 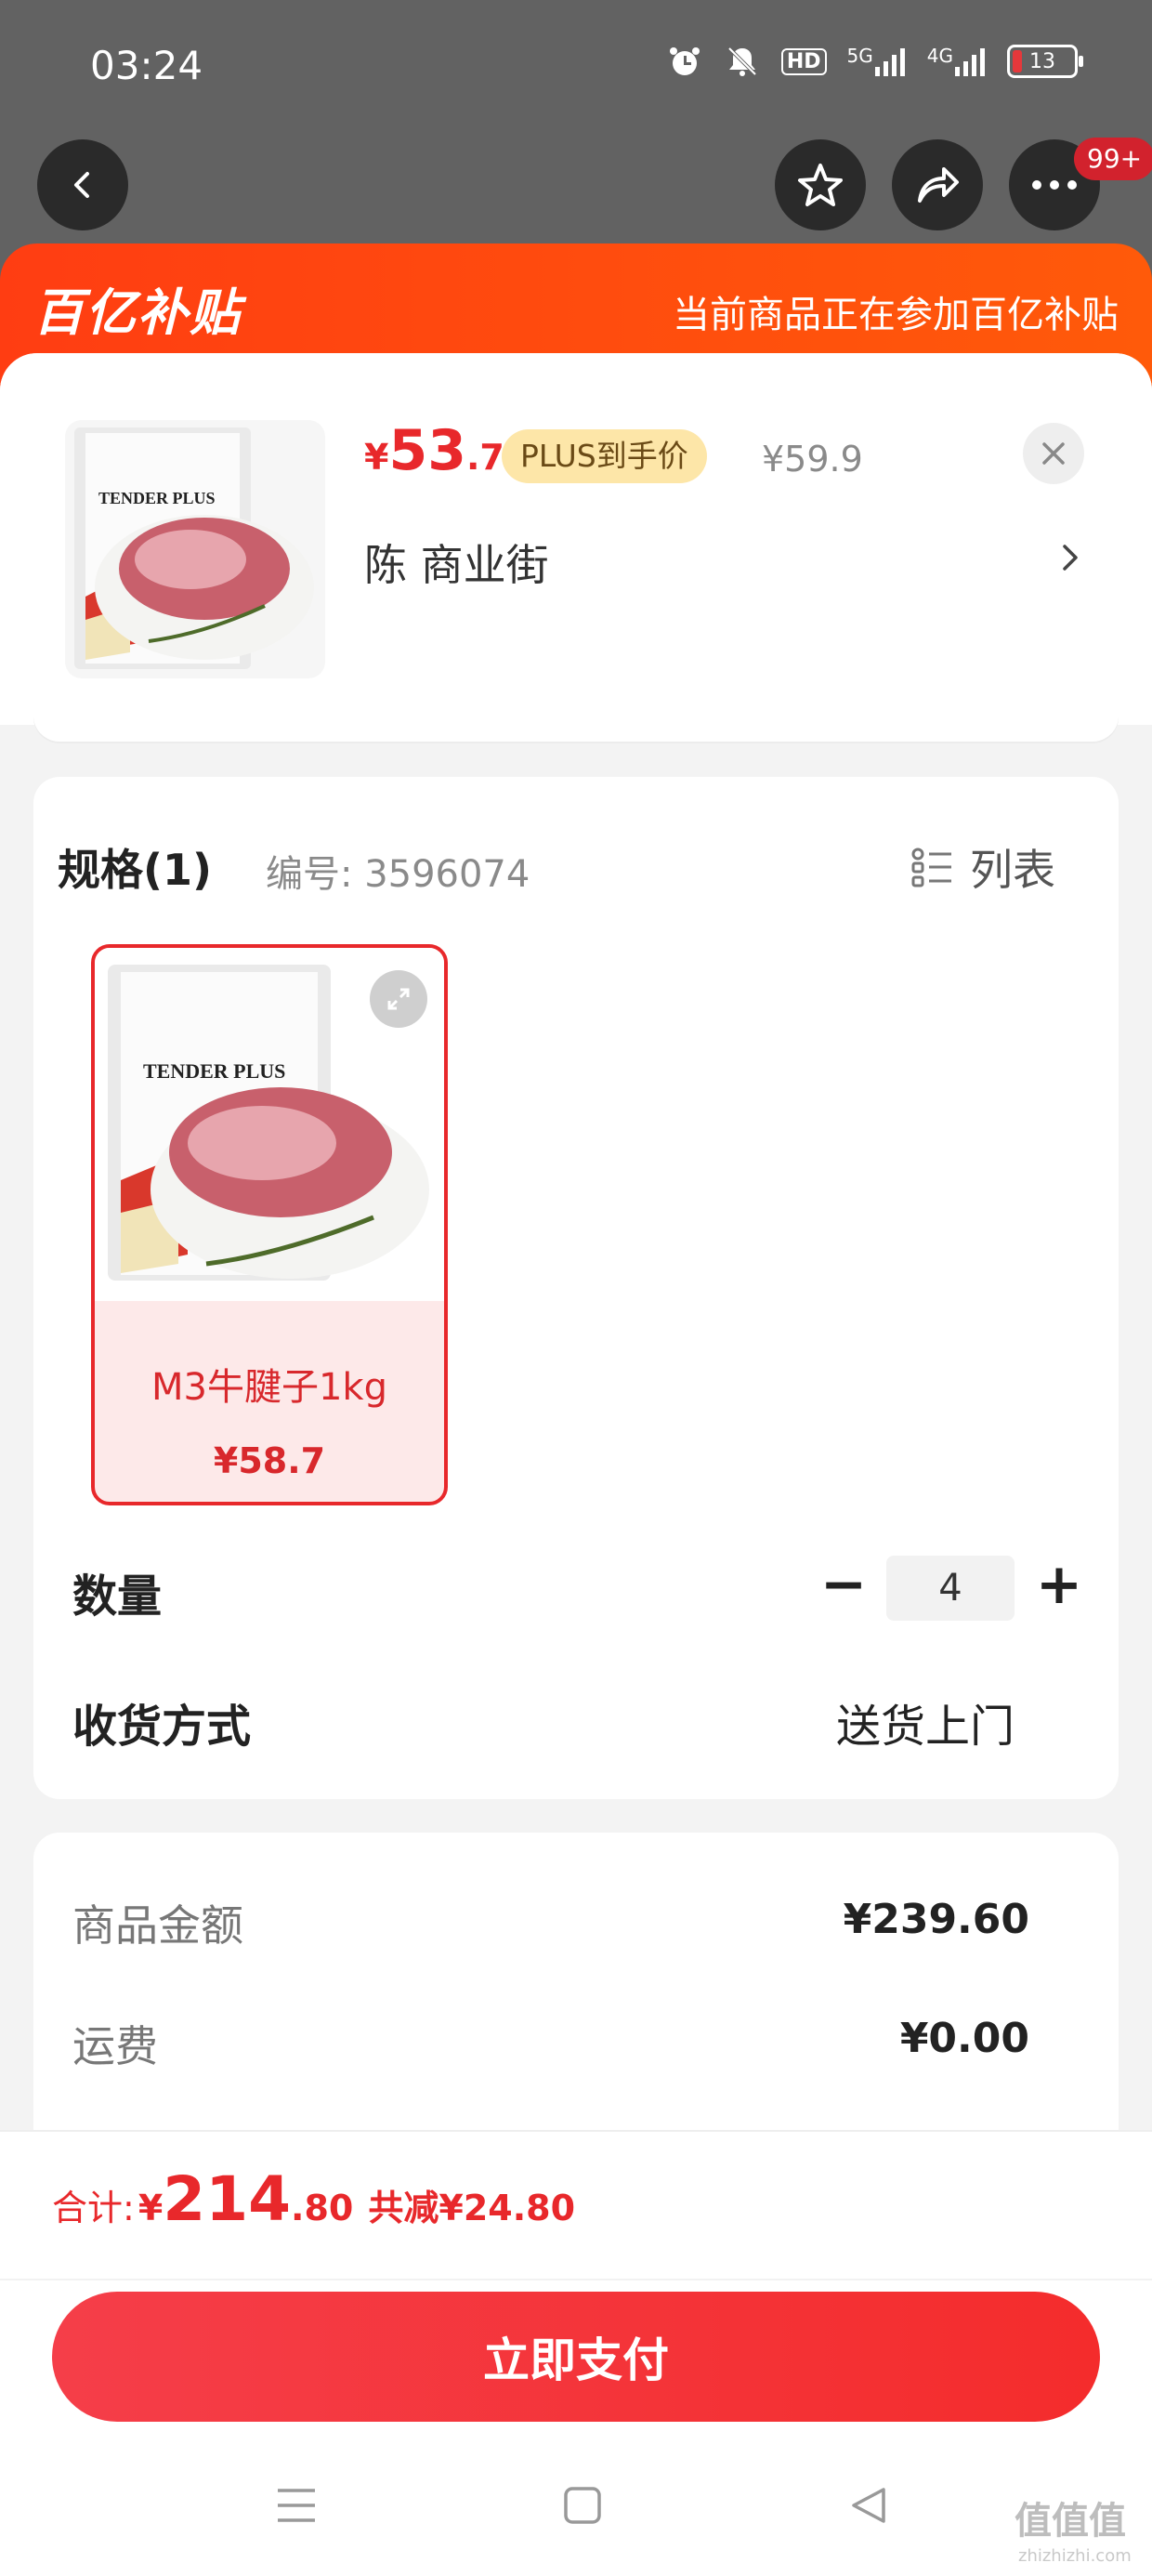 What do you see at coordinates (576, 2357) in the screenshot?
I see `pay-now-button: 立即支付` at bounding box center [576, 2357].